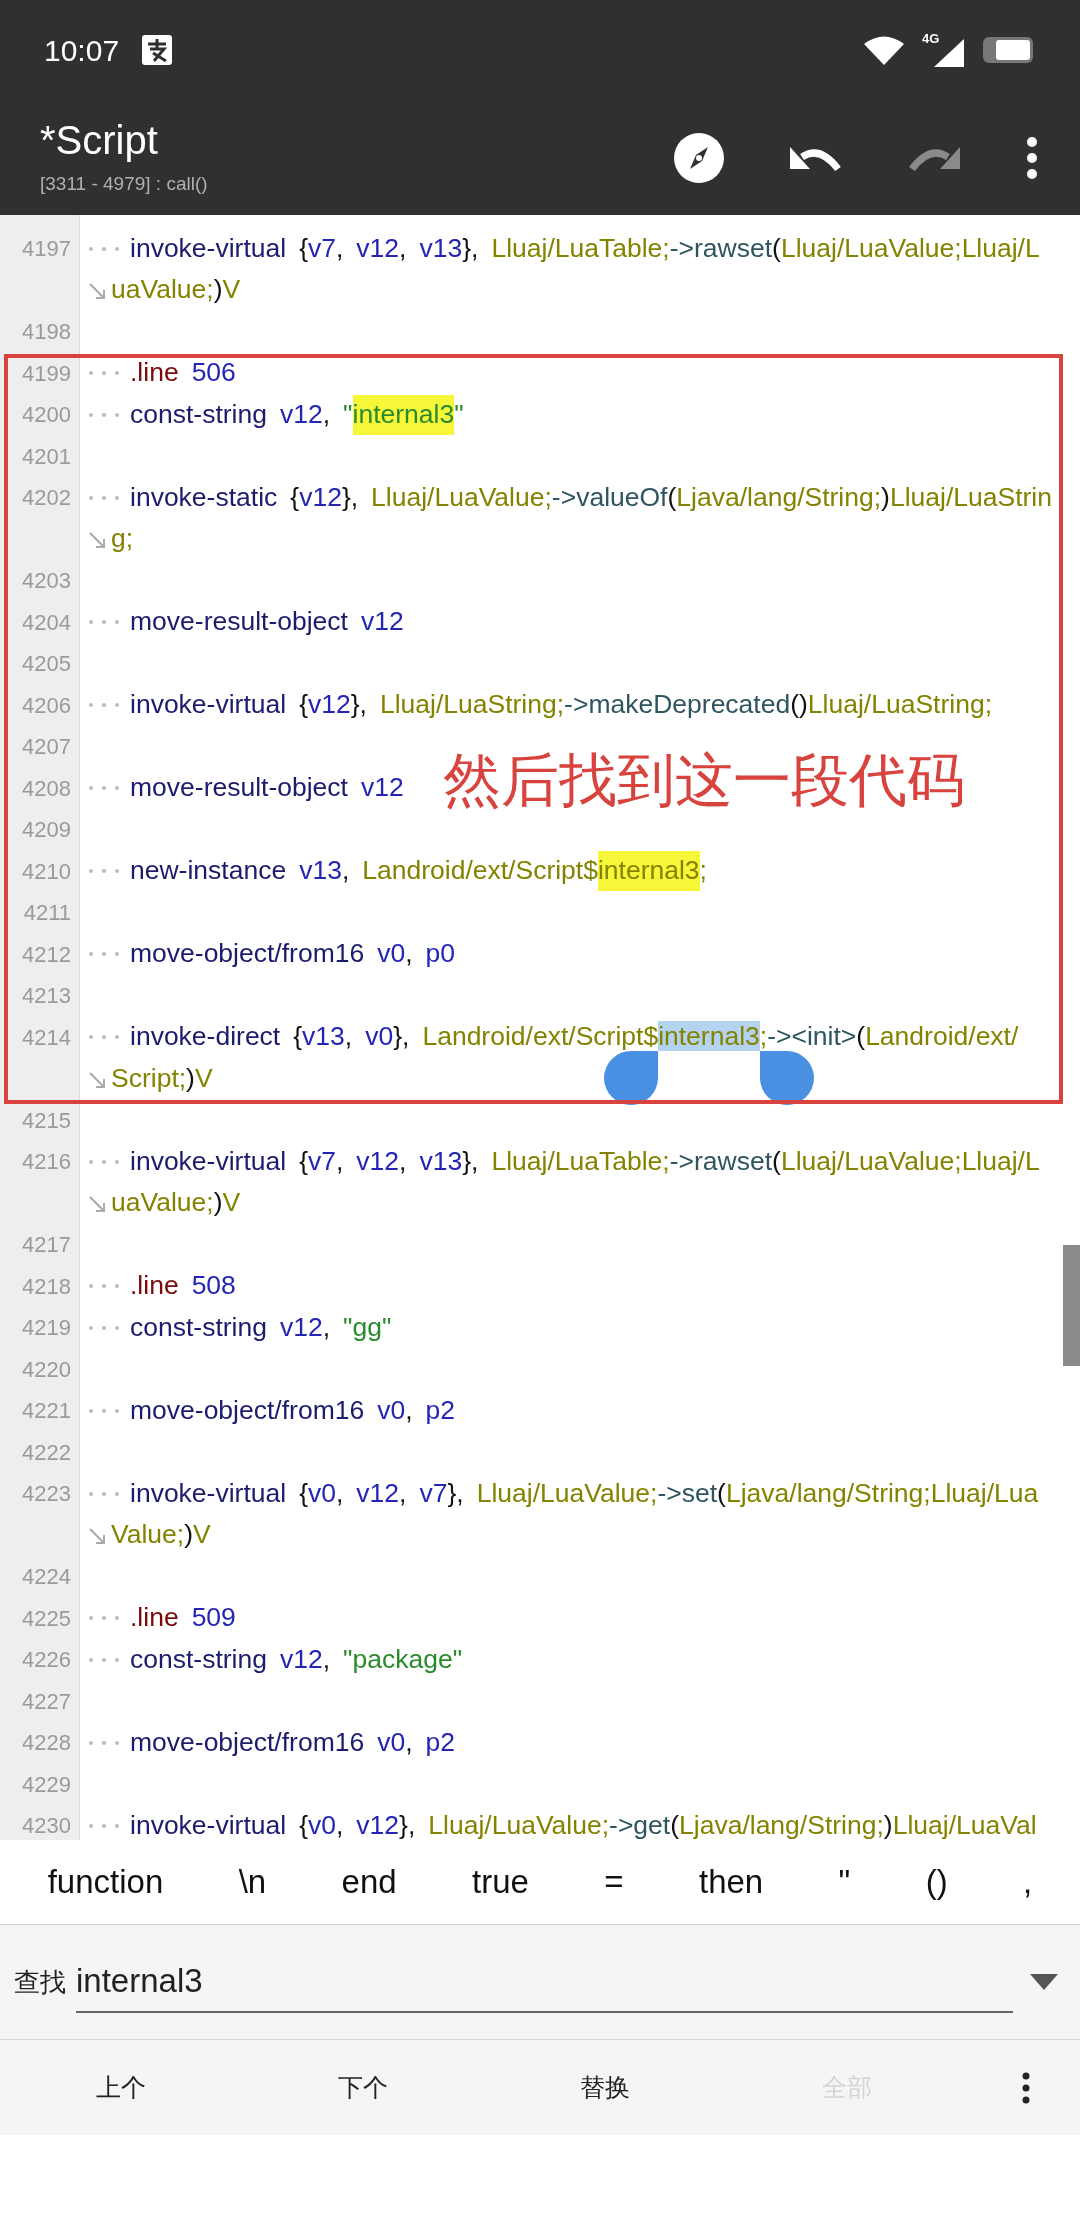 The image size is (1080, 2220). I want to click on compass-icon, so click(699, 157).